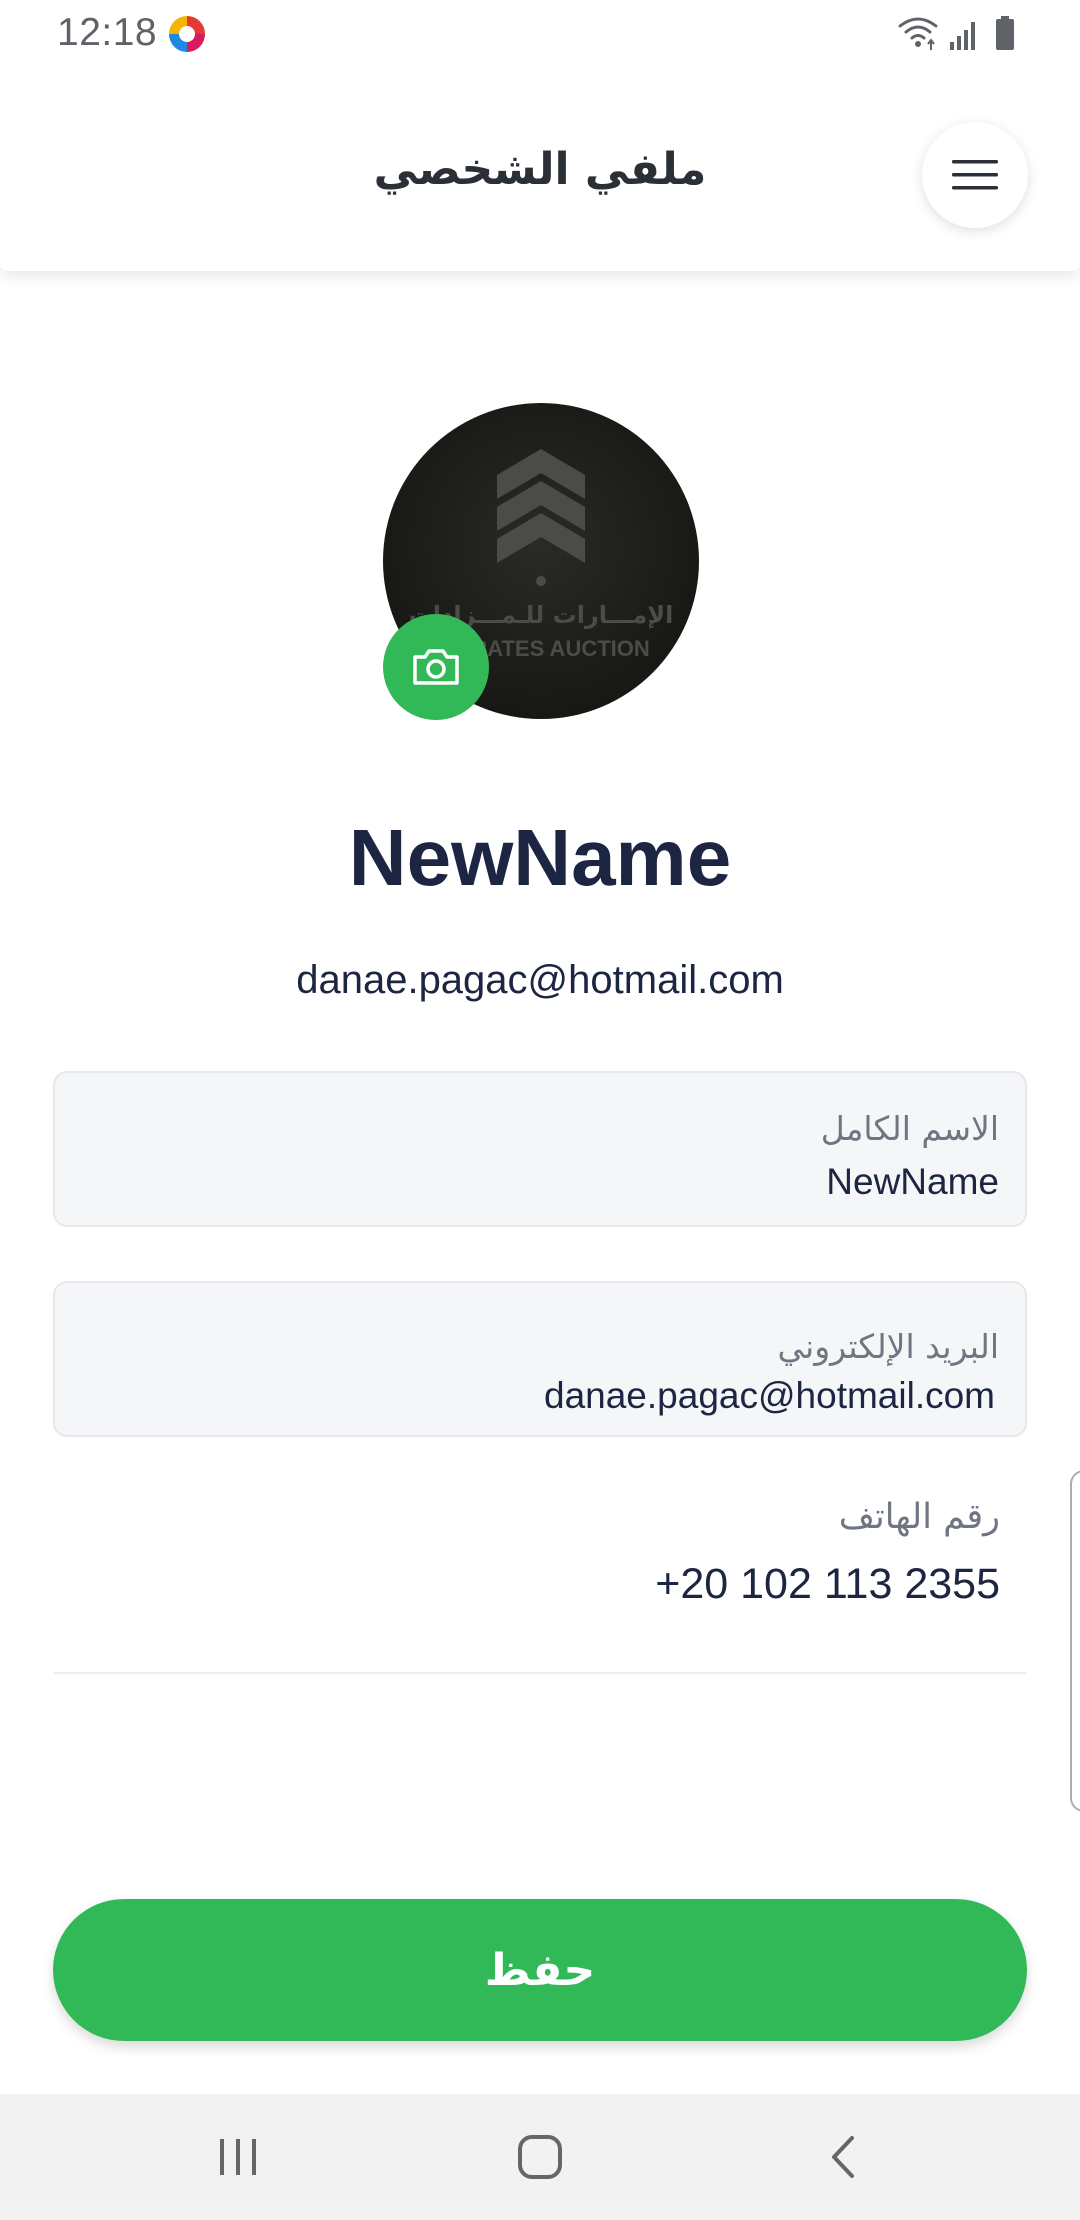 This screenshot has width=1080, height=2220. What do you see at coordinates (187, 34) in the screenshot?
I see `colorful-circle-icon` at bounding box center [187, 34].